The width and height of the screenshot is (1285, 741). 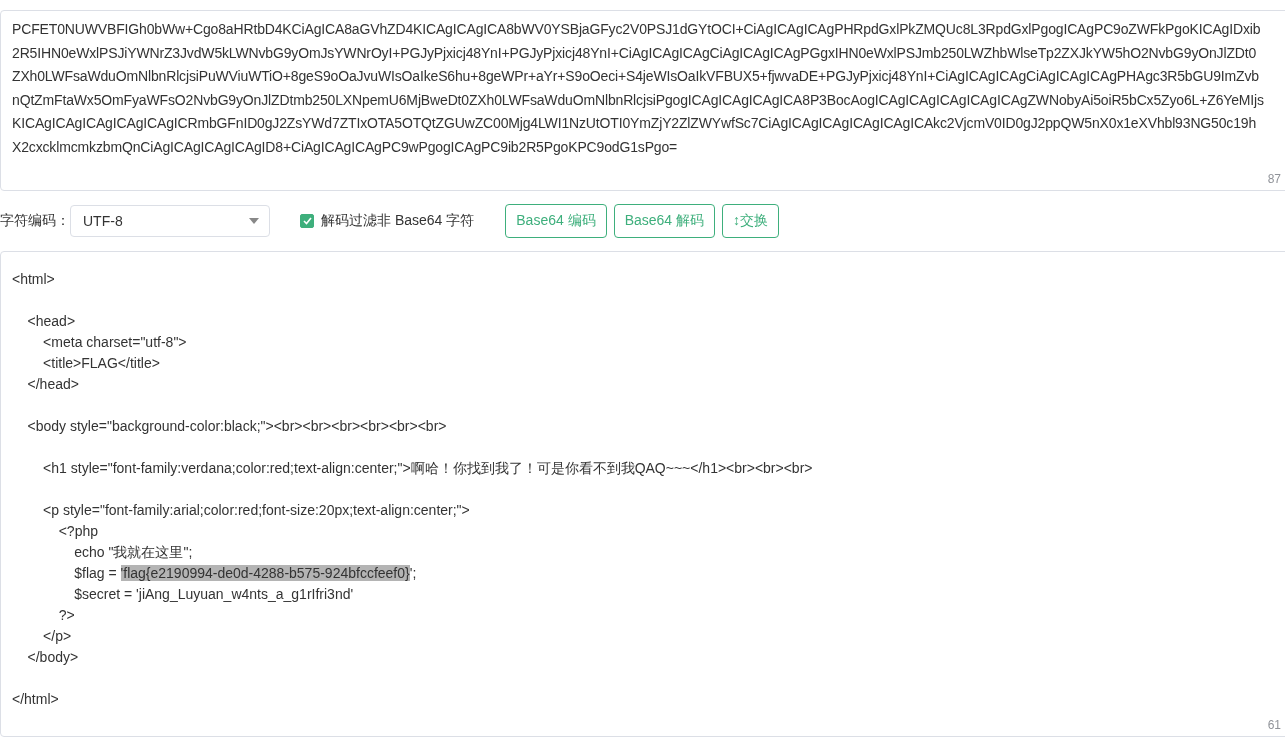 I want to click on code-line: <h1 style="font-family:verdana;color:red;text-align:center;">啊哈！你找到我了！可是你看不到我QAQ~~~</h1><br><br><br>, so click(x=428, y=468).